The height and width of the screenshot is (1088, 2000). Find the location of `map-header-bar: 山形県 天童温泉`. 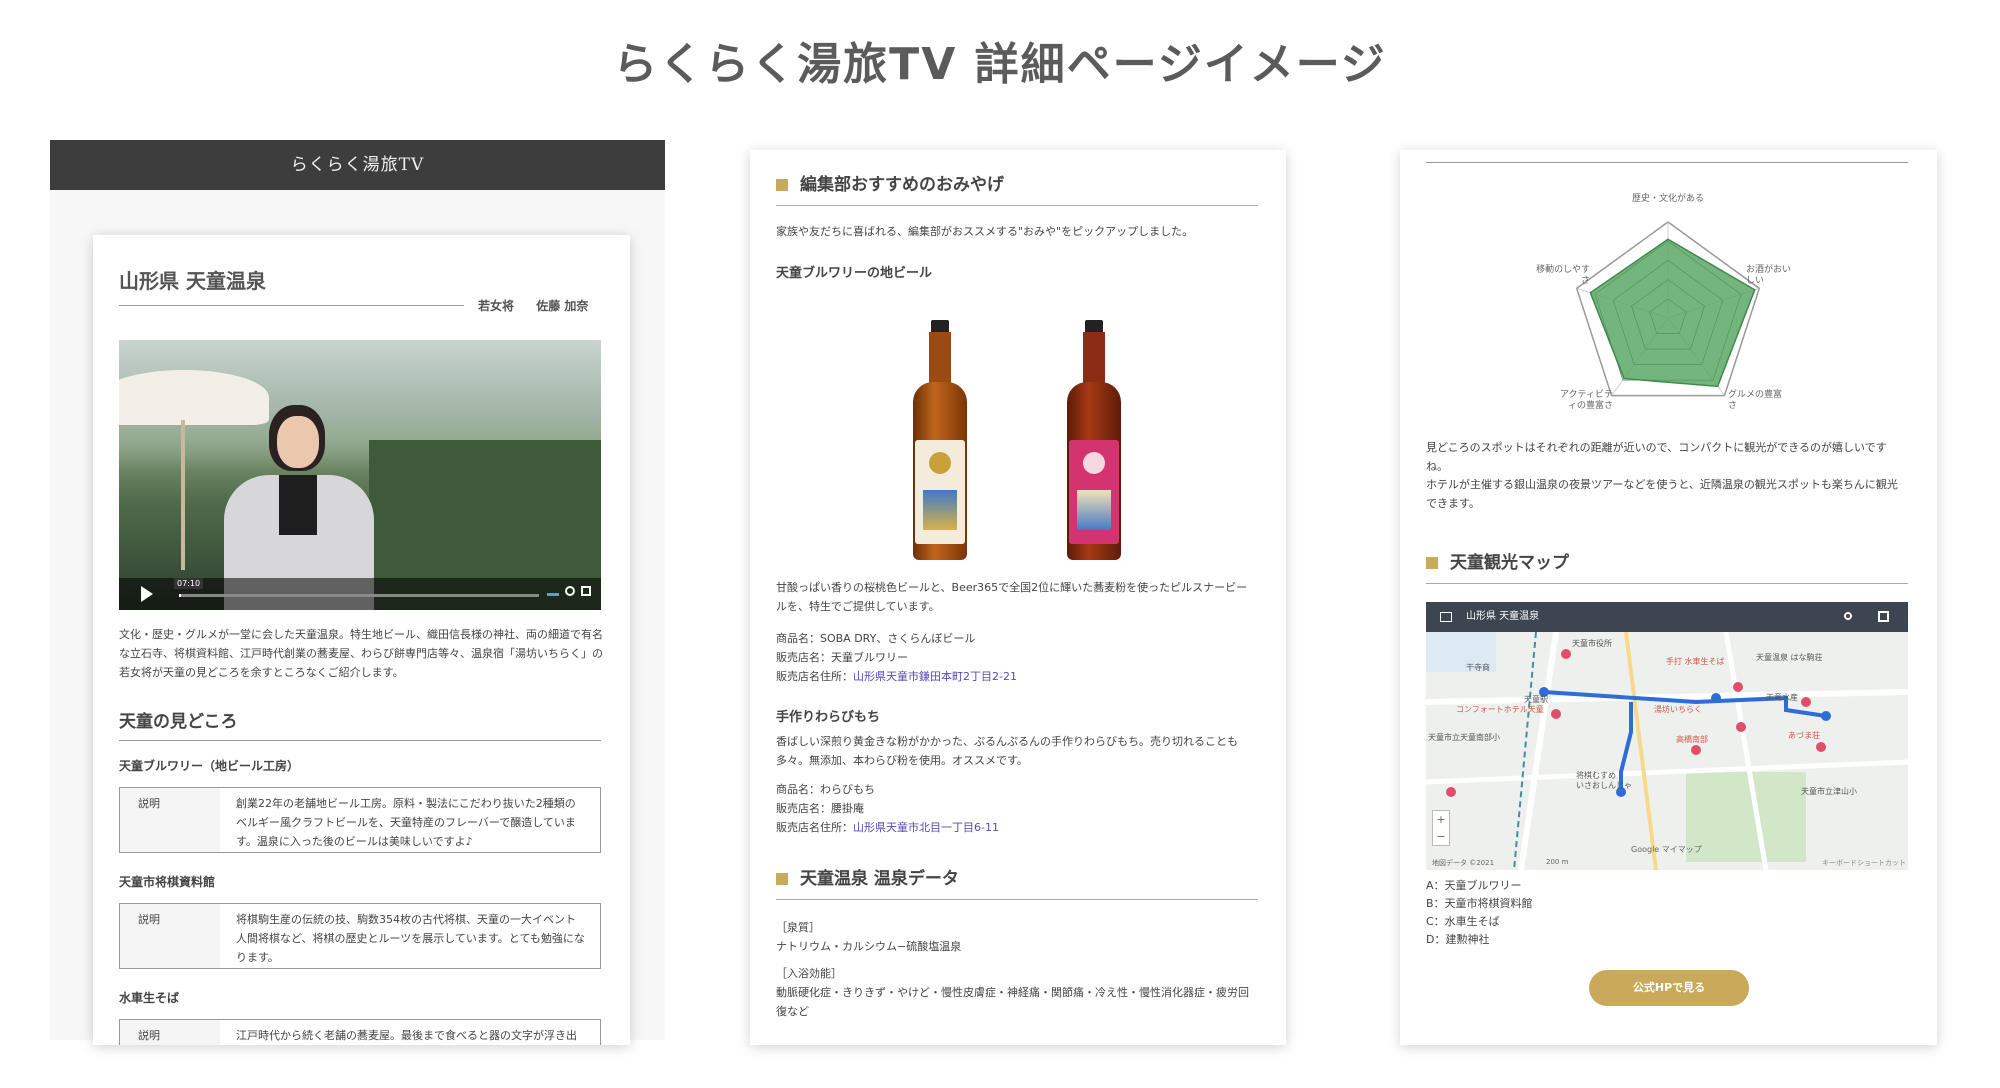

map-header-bar: 山形県 天童温泉 is located at coordinates (1667, 617).